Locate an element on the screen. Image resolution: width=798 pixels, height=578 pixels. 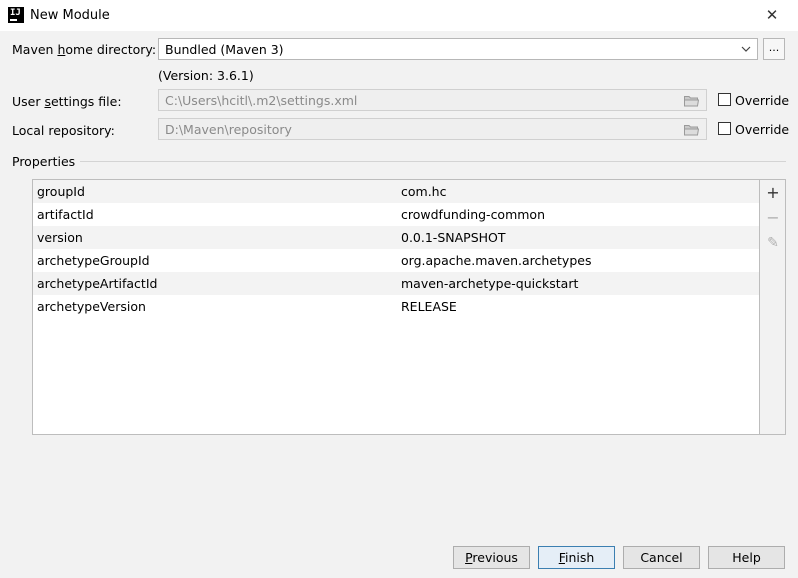
table-row: groupId com.hc is located at coordinates (396, 191).